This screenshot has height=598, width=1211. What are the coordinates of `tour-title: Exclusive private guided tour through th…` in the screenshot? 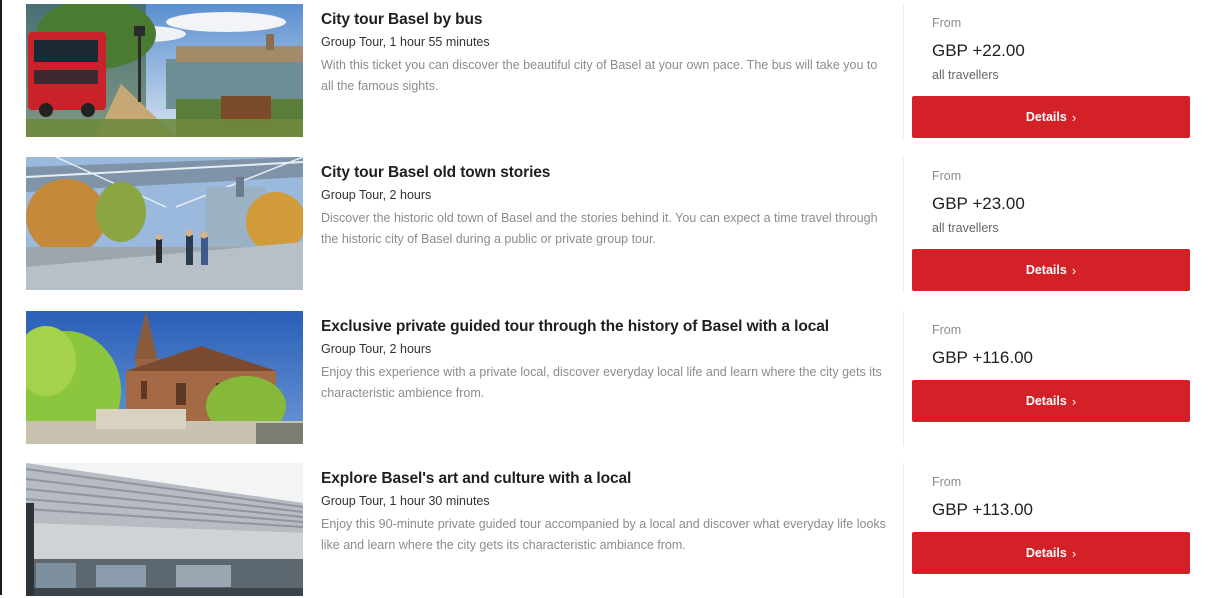 It's located at (606, 326).